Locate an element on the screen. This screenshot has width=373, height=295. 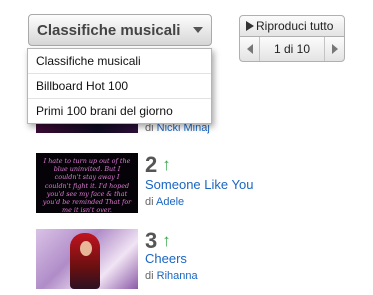
previous-page-button is located at coordinates (250, 49).